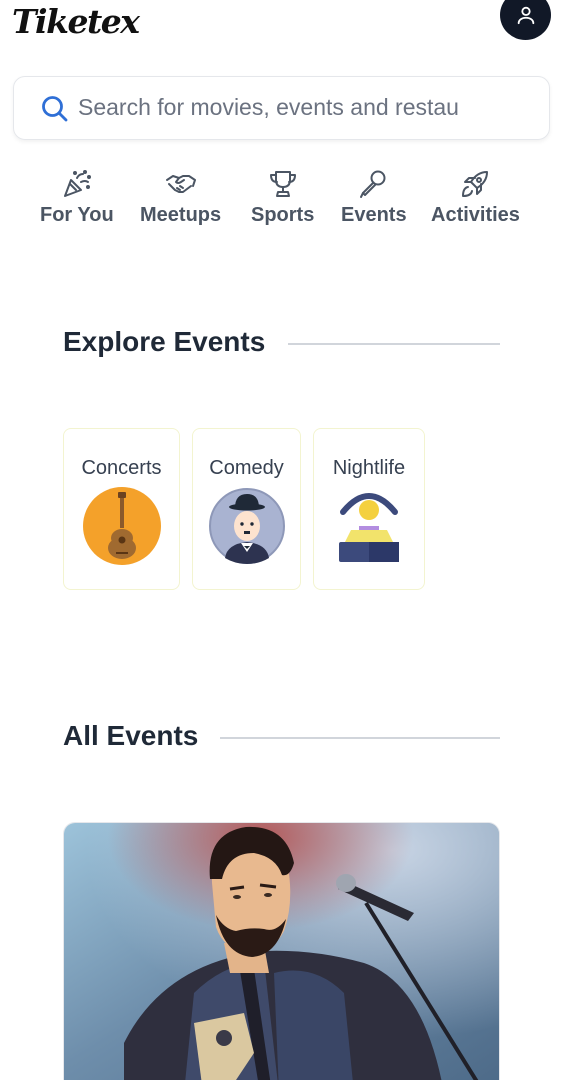 This screenshot has height=1080, width=563. What do you see at coordinates (77, 215) in the screenshot?
I see `category-label: For You` at bounding box center [77, 215].